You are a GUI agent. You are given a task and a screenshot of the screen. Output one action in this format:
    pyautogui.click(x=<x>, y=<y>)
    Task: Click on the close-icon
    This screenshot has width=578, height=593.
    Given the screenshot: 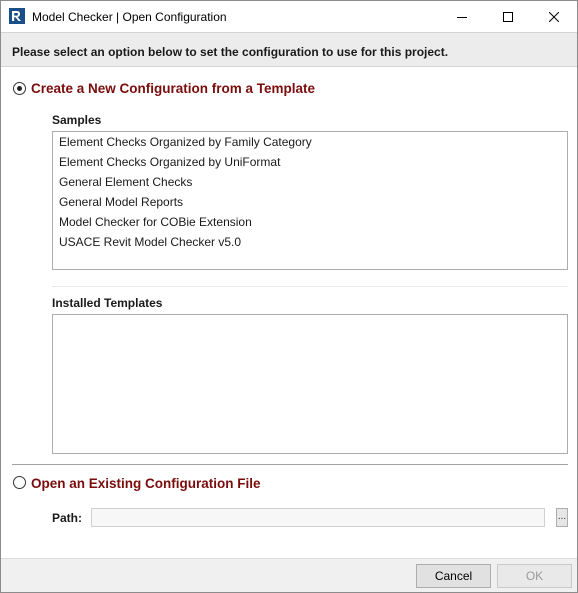 What is the action you would take?
    pyautogui.click(x=554, y=16)
    